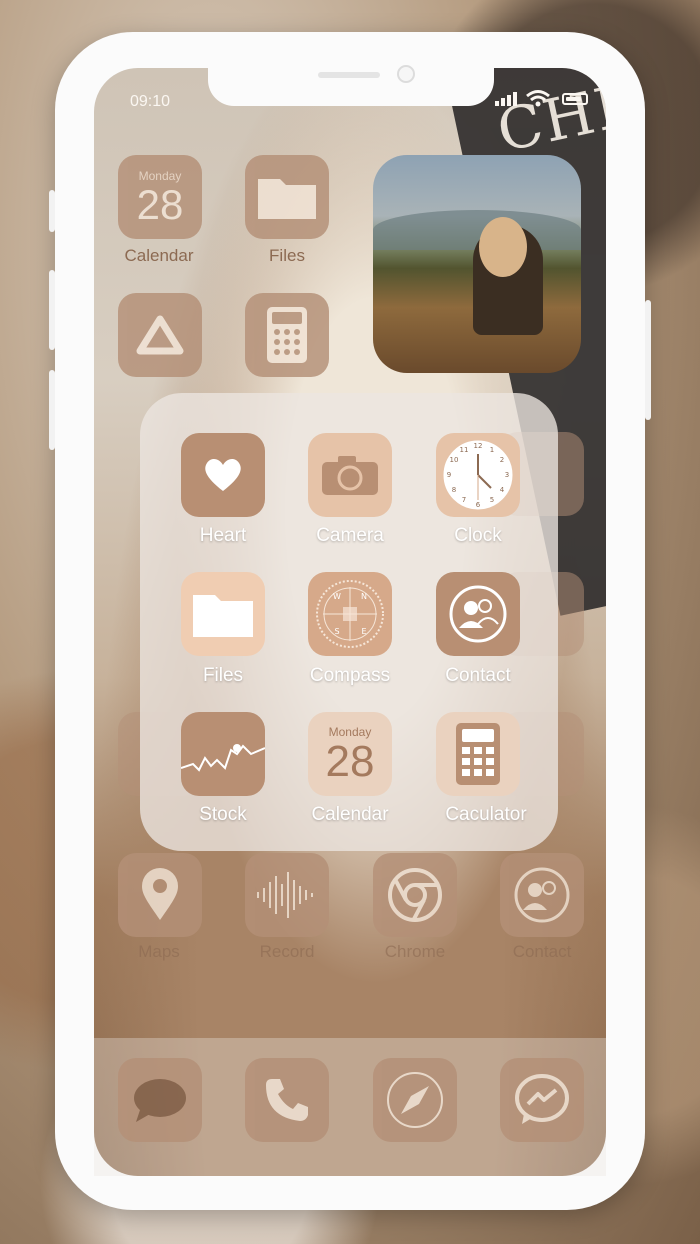 This screenshot has width=700, height=1244. I want to click on home-calculator-app, so click(287, 335).